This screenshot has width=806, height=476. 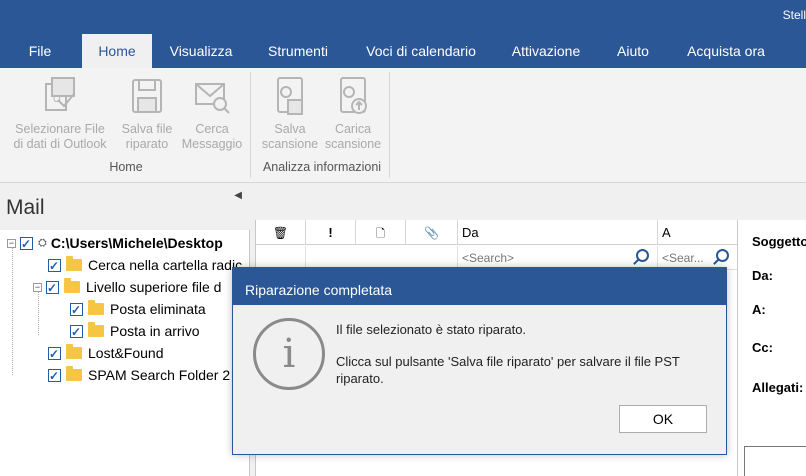 I want to click on document-icon: 🗋, so click(x=380, y=234).